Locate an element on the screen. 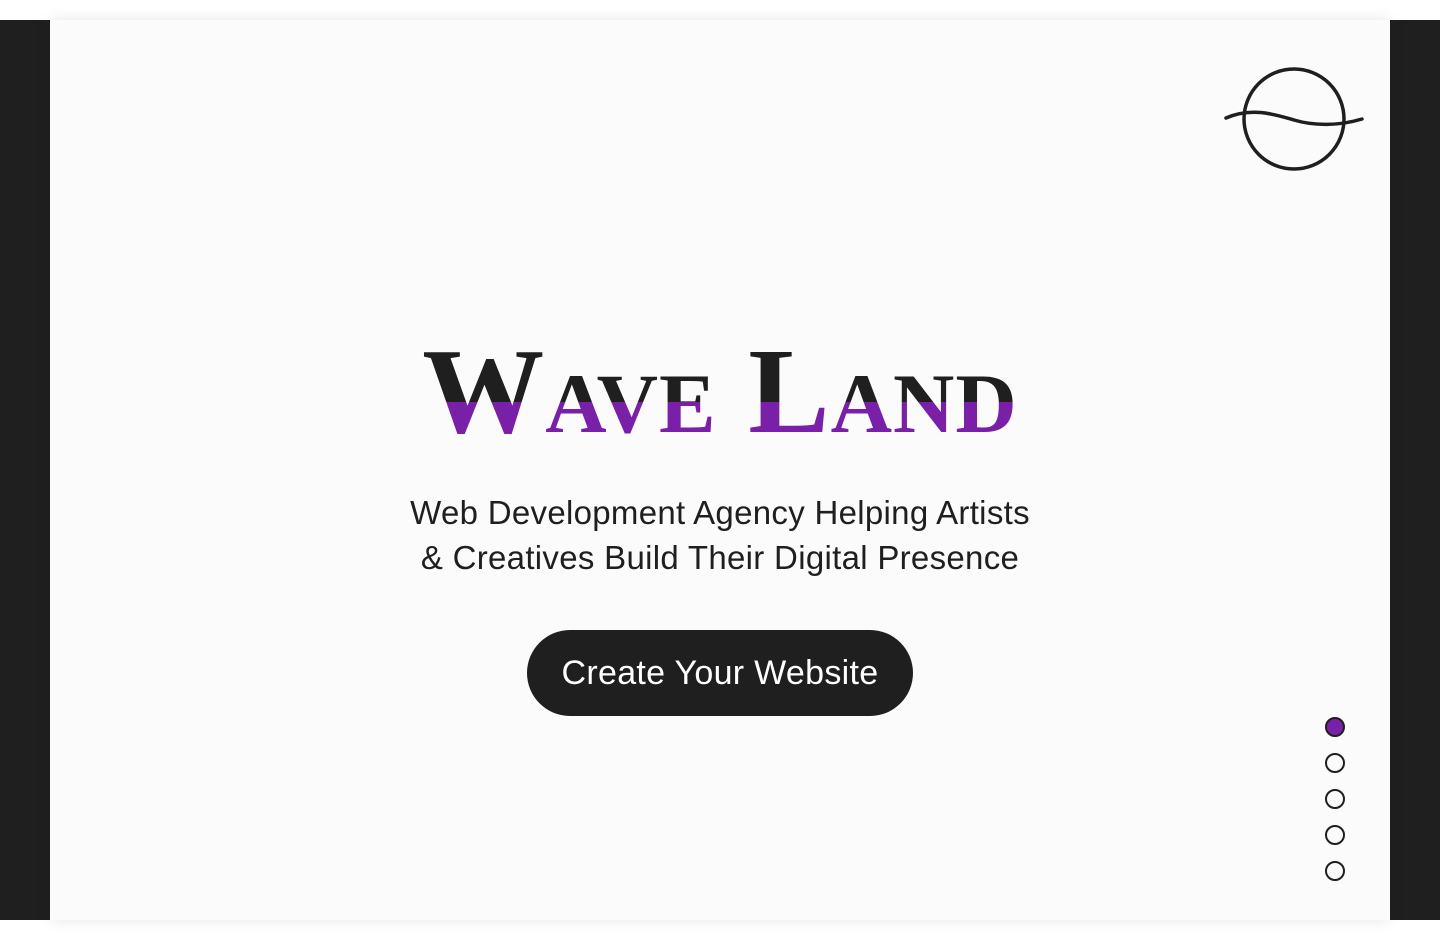 The image size is (1440, 940). section-pagination is located at coordinates (1335, 800).